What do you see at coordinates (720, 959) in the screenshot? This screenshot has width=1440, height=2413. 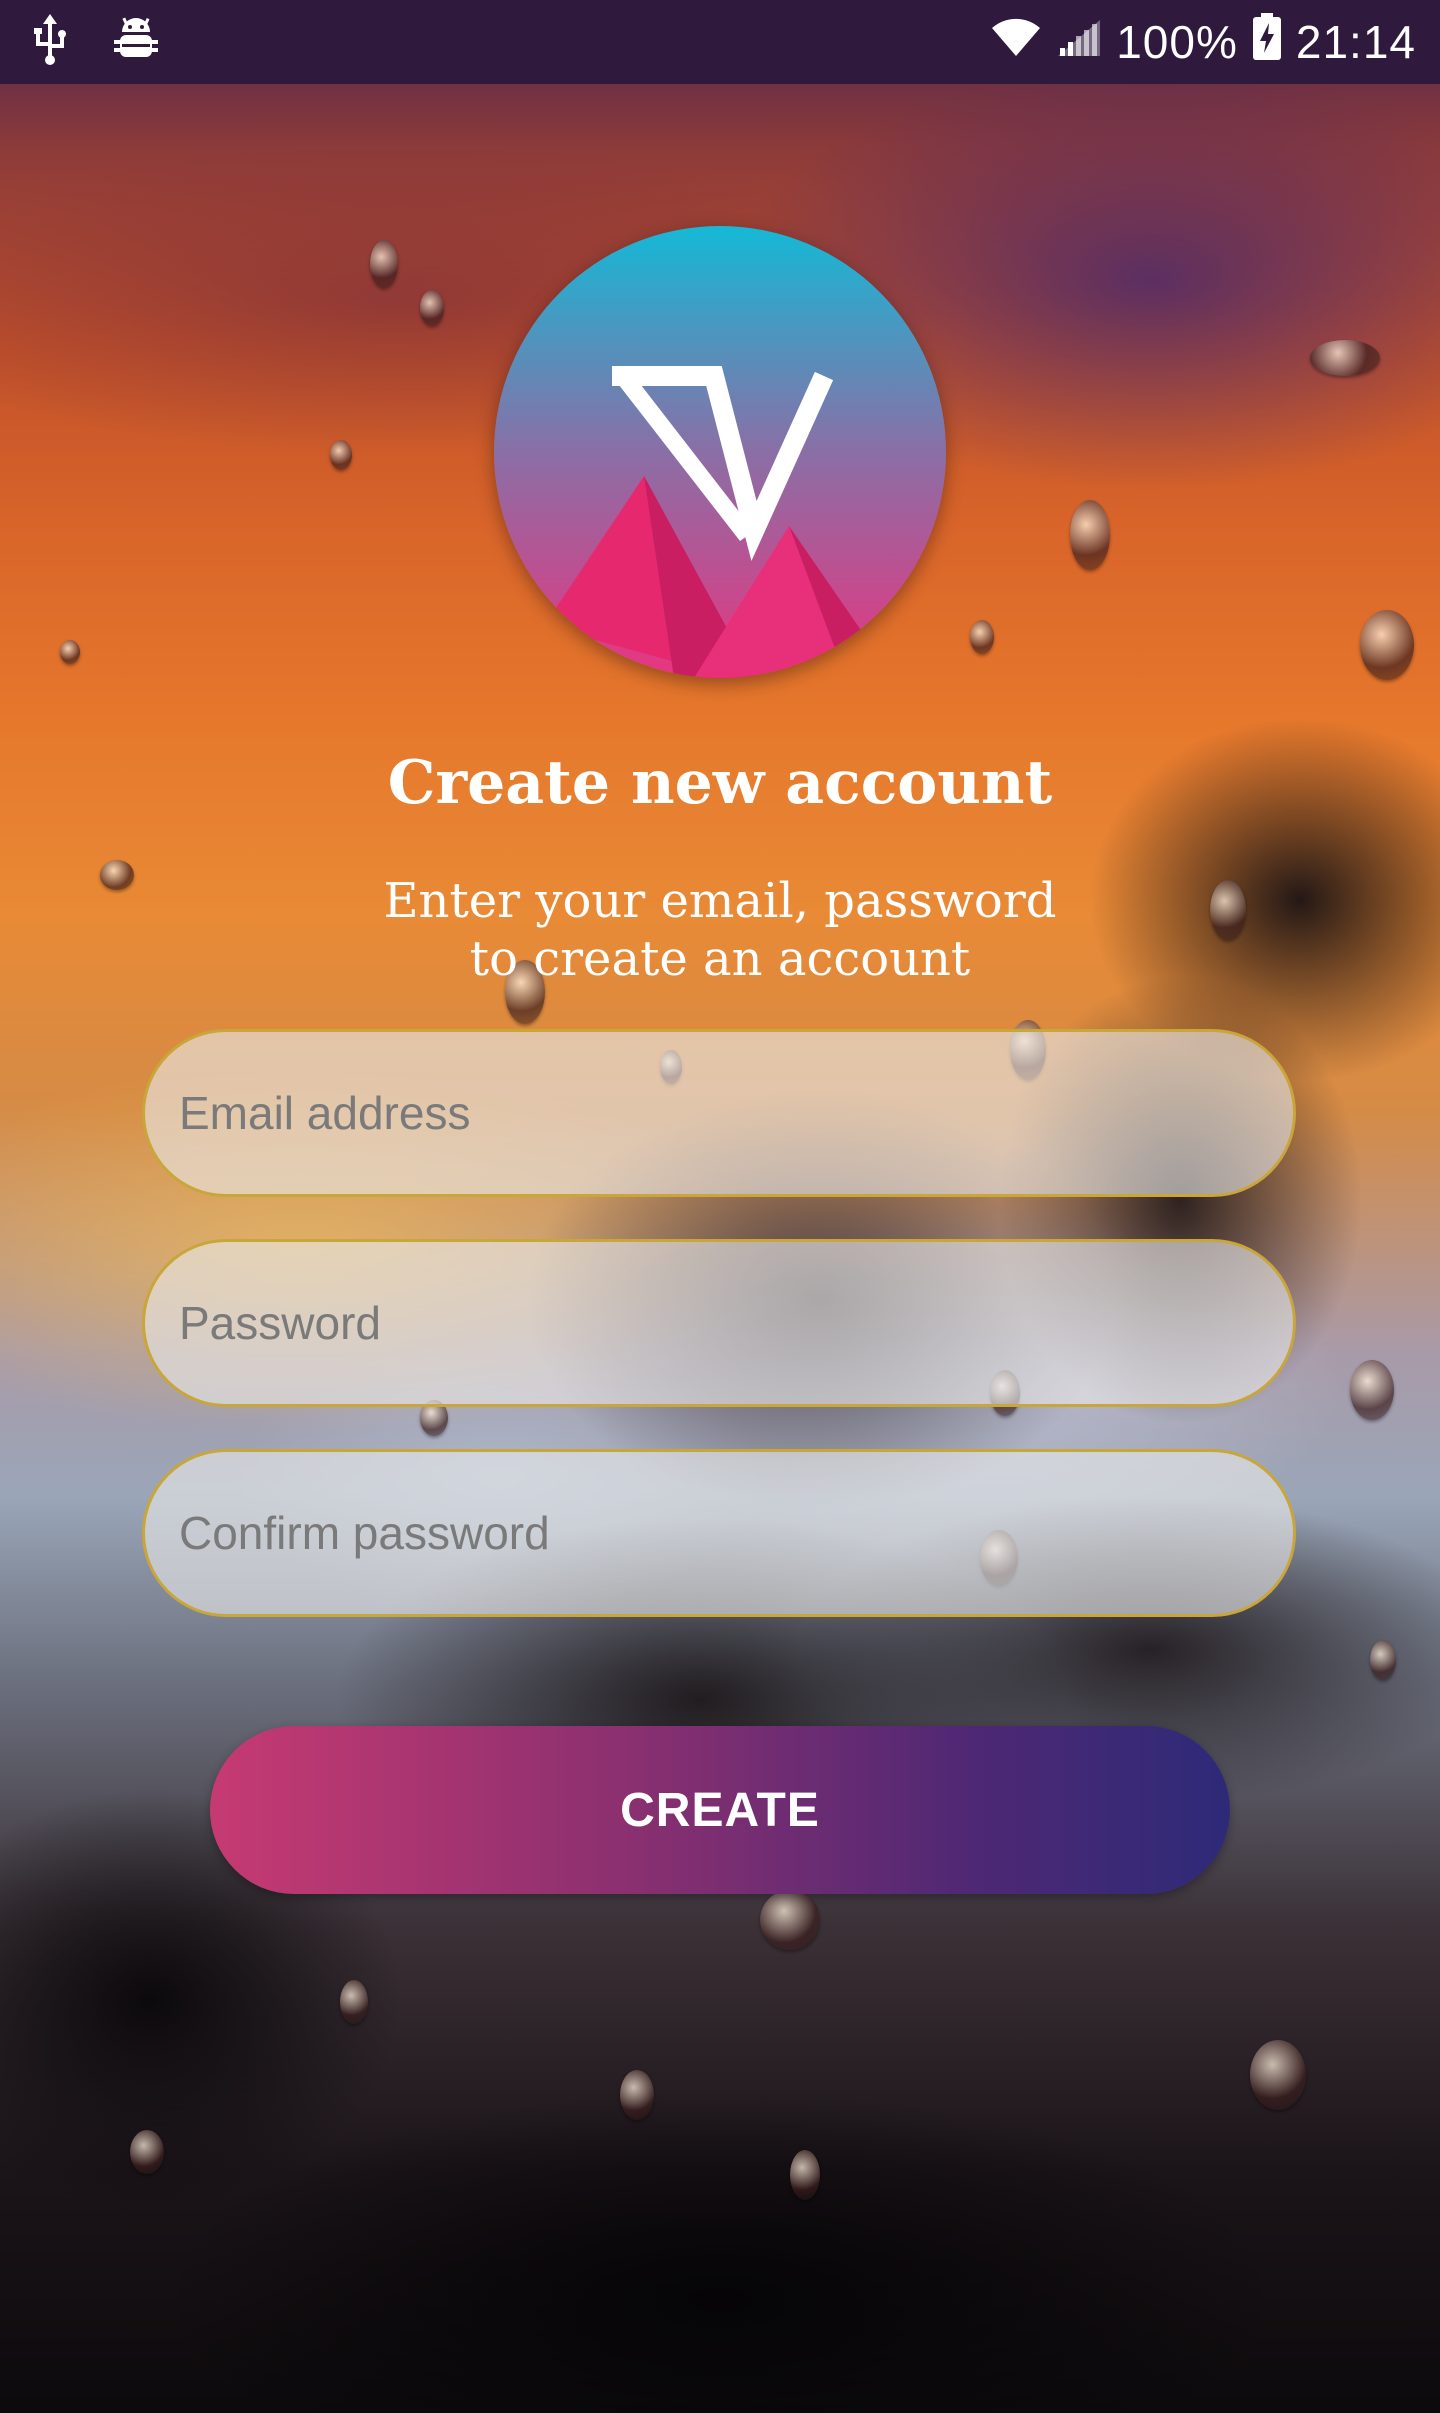 I see `subtitle-line-2: to create an account` at bounding box center [720, 959].